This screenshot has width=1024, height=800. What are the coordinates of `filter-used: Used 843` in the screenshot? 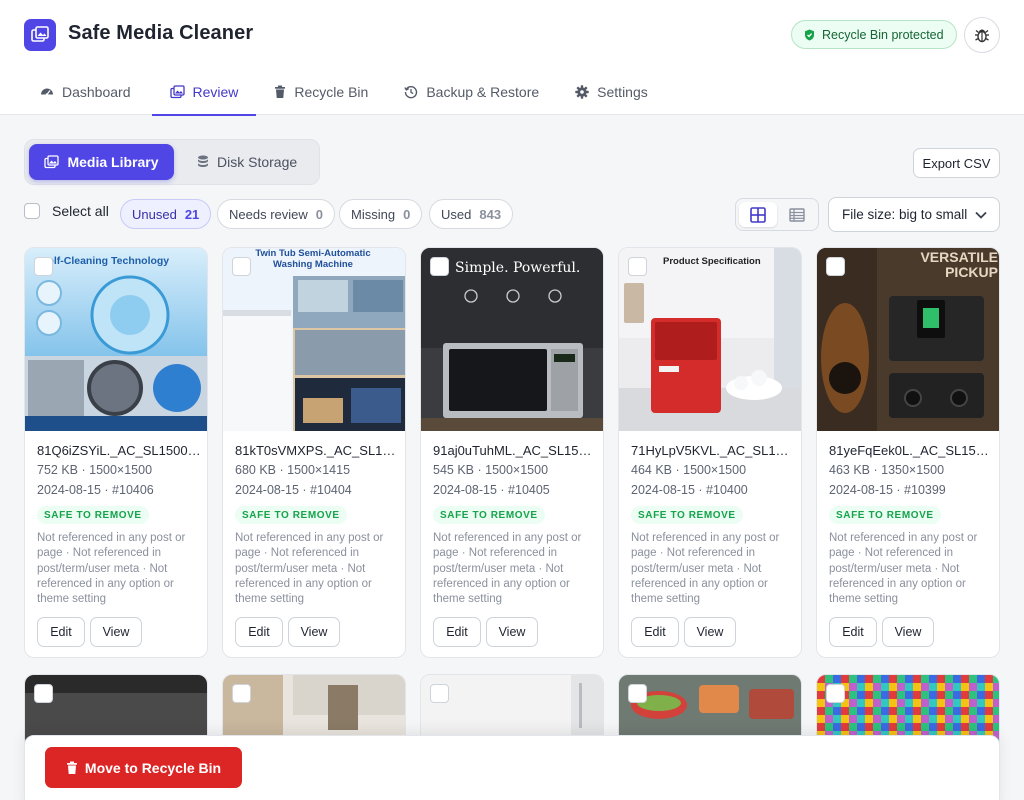 It's located at (471, 214).